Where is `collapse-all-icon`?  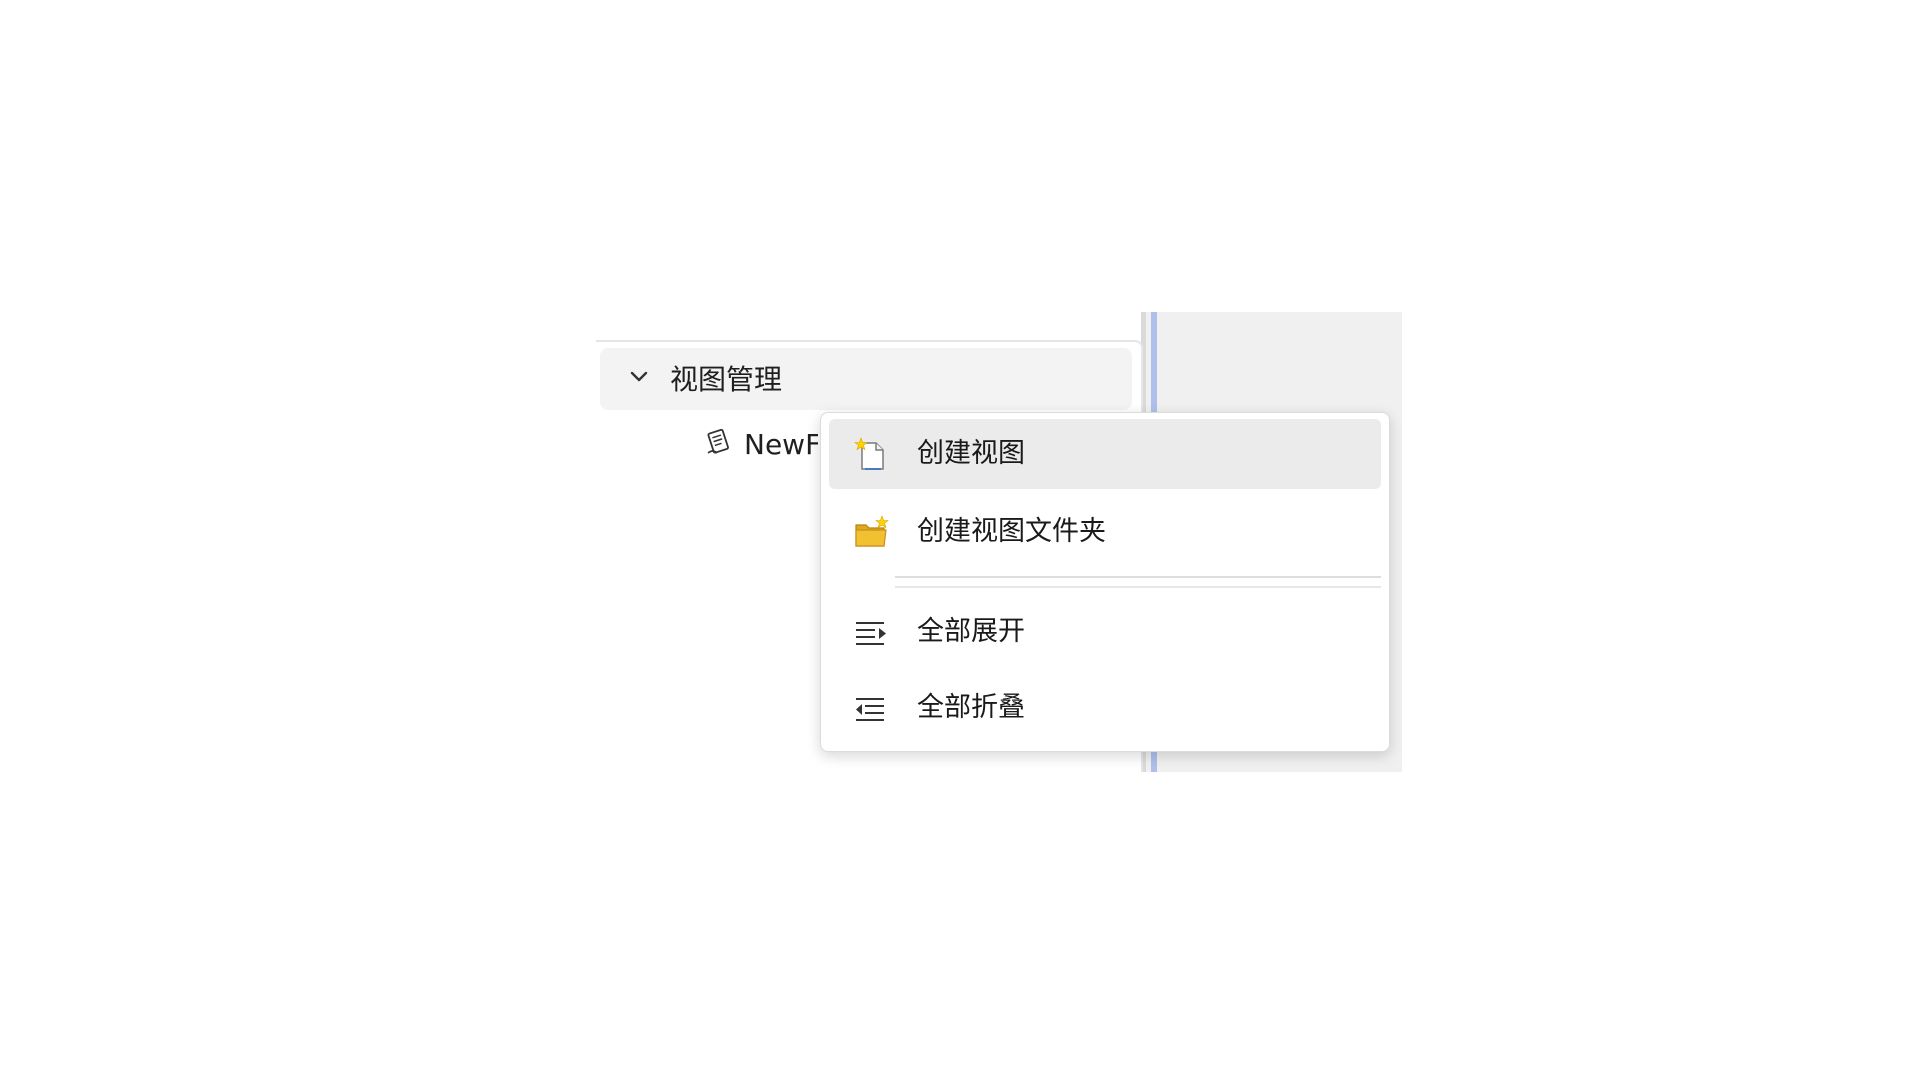 collapse-all-icon is located at coordinates (870, 709).